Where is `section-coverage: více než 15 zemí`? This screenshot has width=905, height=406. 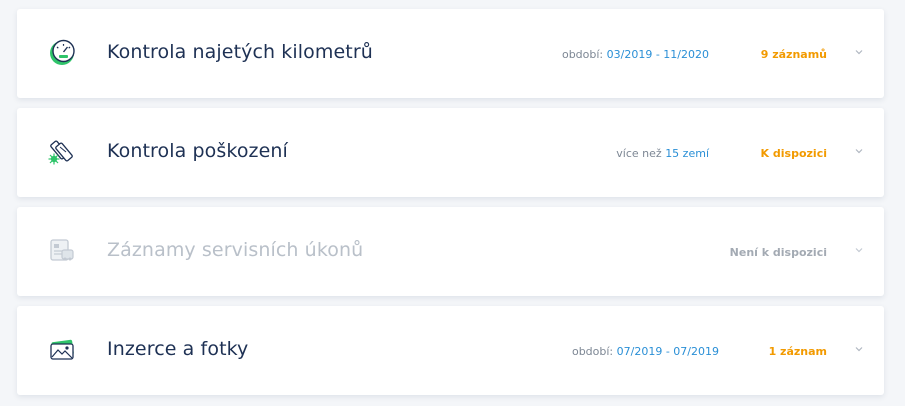 section-coverage: více než 15 zemí is located at coordinates (662, 153).